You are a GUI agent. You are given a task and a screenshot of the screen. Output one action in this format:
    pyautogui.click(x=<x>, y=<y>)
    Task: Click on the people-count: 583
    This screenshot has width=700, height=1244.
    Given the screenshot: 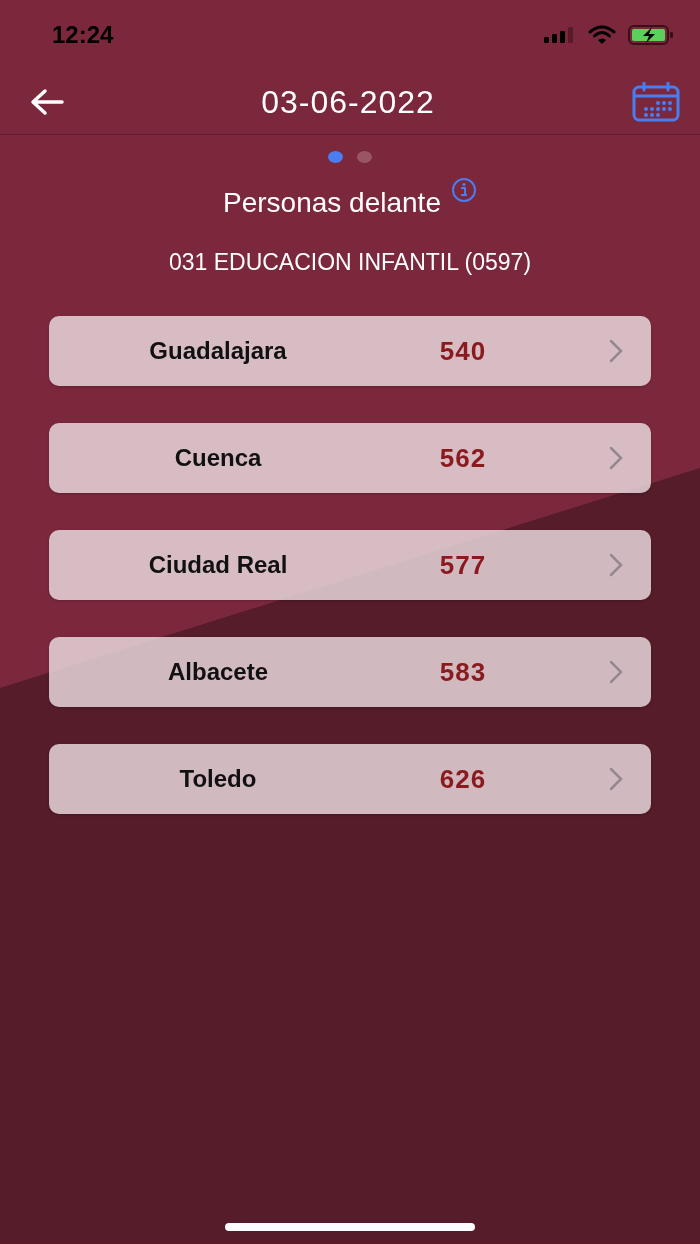 What is the action you would take?
    pyautogui.click(x=463, y=672)
    